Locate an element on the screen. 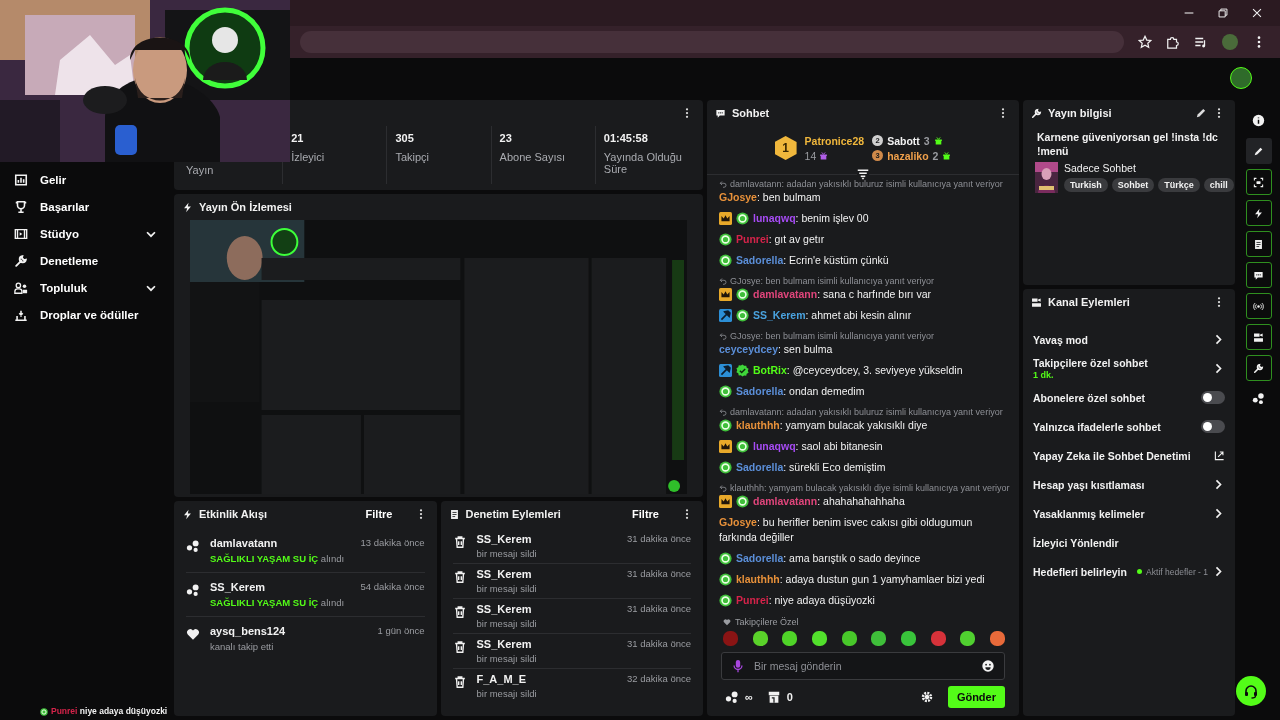 The height and width of the screenshot is (720, 1280). sidebar-item: Droplar ve ödüller is located at coordinates (86, 314).